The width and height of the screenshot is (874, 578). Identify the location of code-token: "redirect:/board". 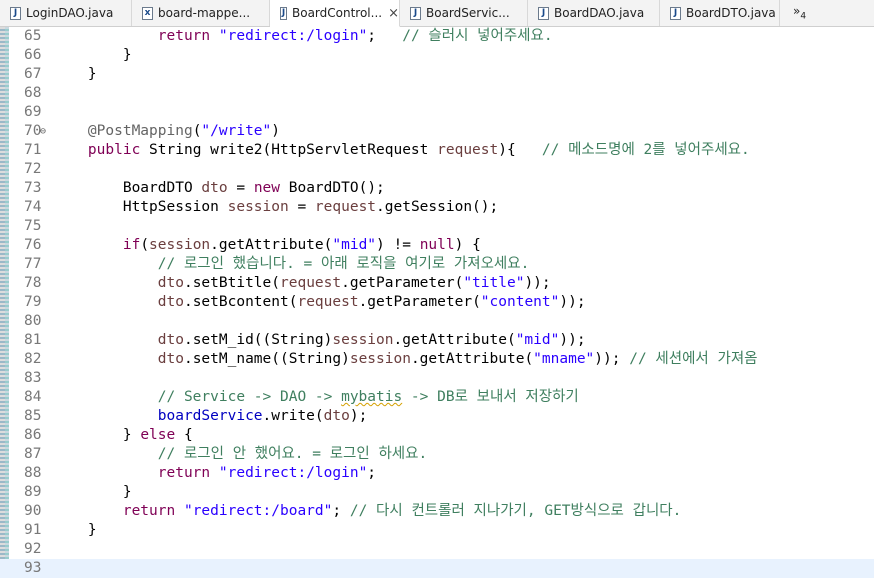
(258, 511).